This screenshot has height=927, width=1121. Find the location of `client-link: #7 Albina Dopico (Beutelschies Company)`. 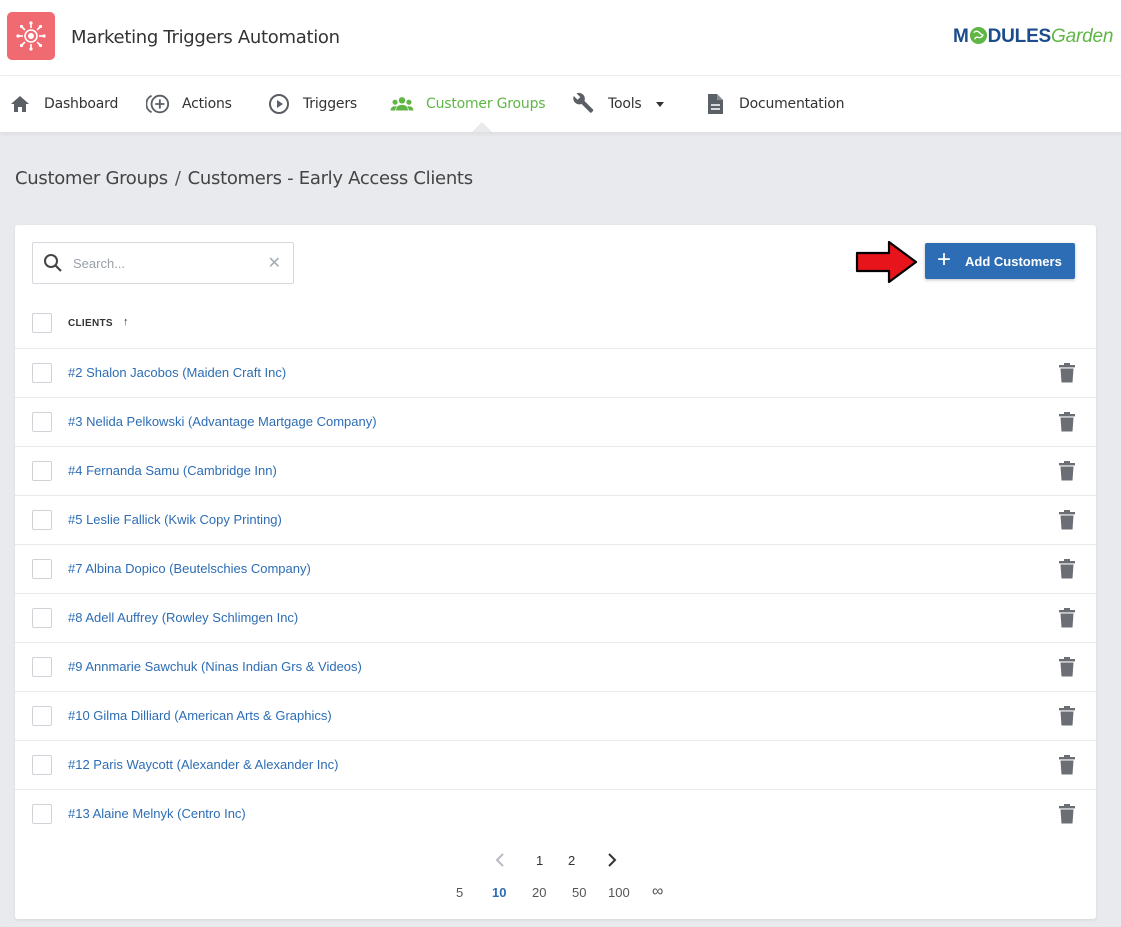

client-link: #7 Albina Dopico (Beutelschies Company) is located at coordinates (189, 568).